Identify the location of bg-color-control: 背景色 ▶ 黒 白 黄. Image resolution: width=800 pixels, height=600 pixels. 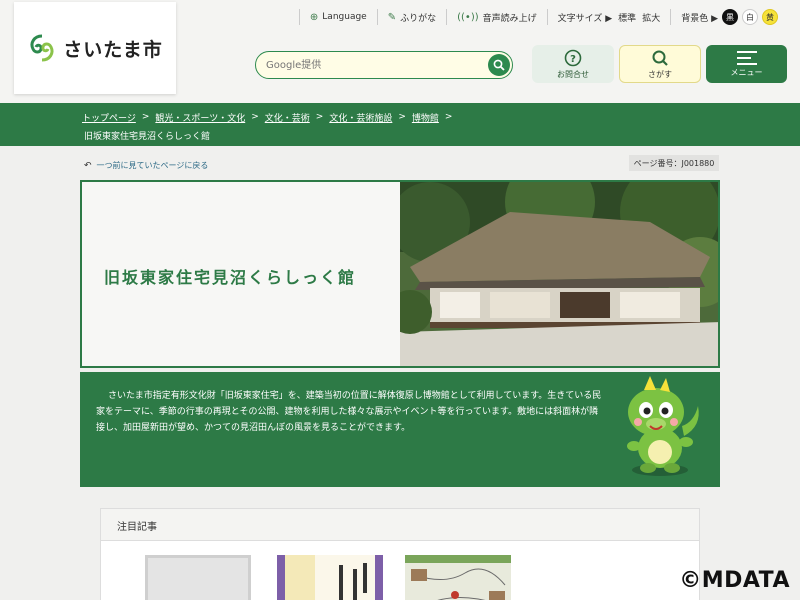
(729, 17).